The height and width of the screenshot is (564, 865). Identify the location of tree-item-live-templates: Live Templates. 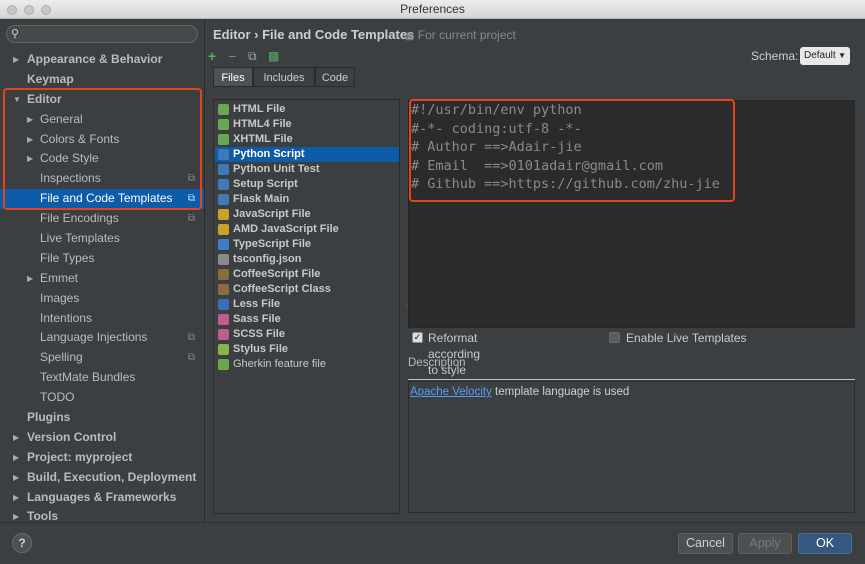
(102, 239).